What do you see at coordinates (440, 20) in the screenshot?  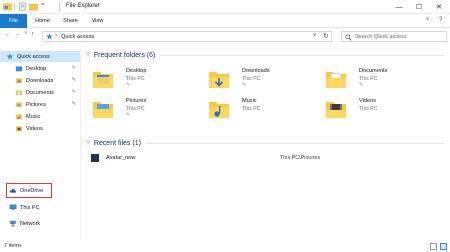 I see `help-icon: ?` at bounding box center [440, 20].